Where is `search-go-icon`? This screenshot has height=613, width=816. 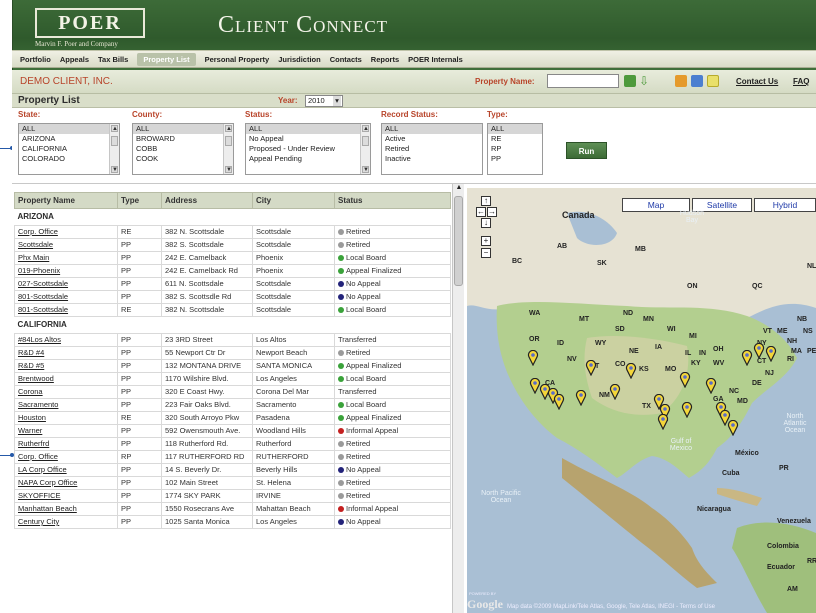 search-go-icon is located at coordinates (630, 81).